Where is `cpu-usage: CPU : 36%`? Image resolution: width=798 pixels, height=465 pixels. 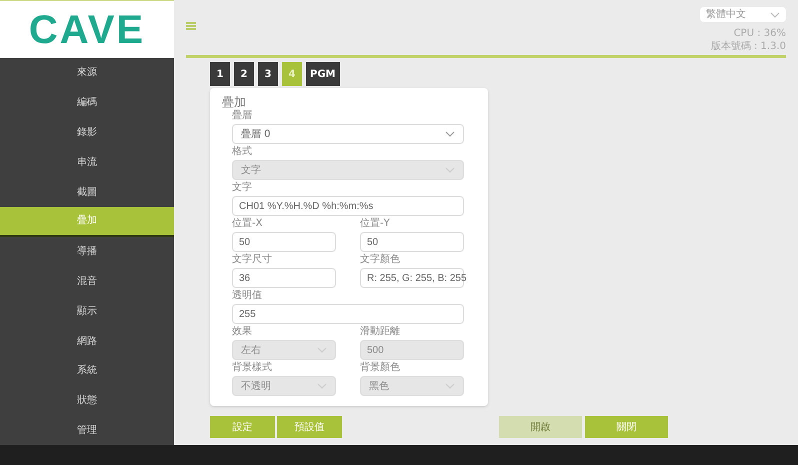
cpu-usage: CPU : 36% is located at coordinates (760, 34).